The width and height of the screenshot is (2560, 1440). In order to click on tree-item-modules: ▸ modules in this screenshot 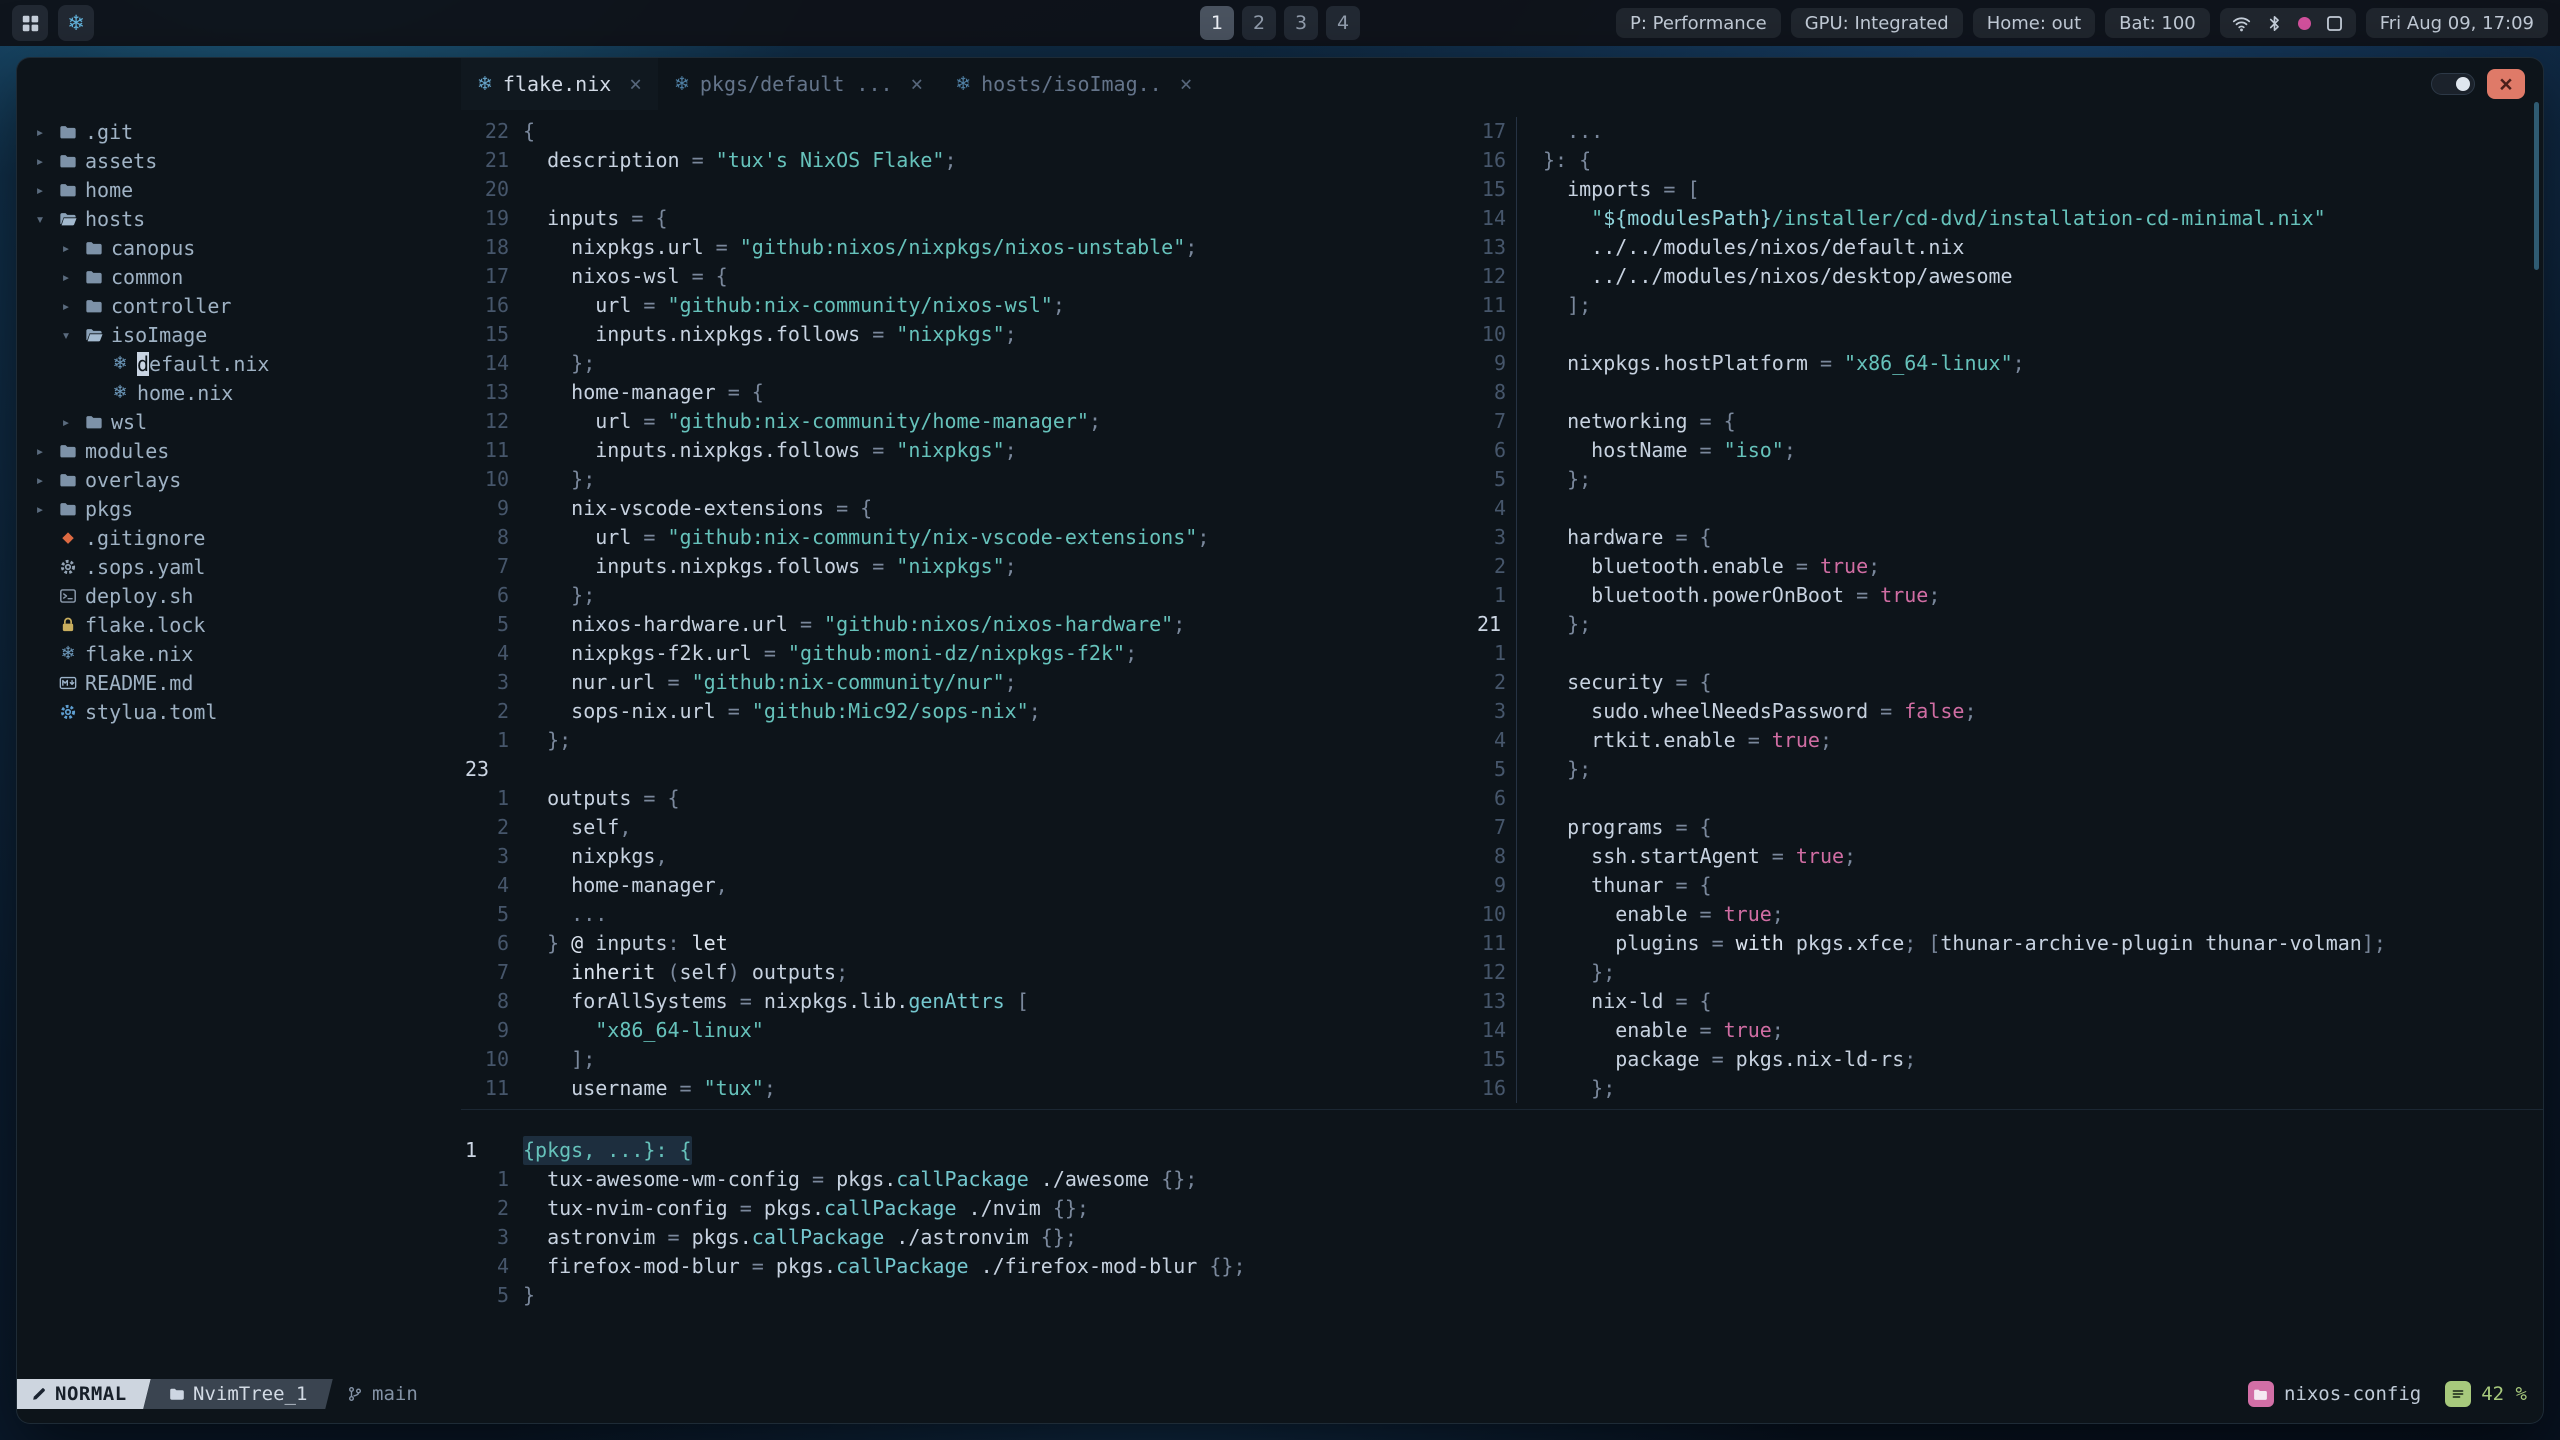, I will do `click(239, 450)`.